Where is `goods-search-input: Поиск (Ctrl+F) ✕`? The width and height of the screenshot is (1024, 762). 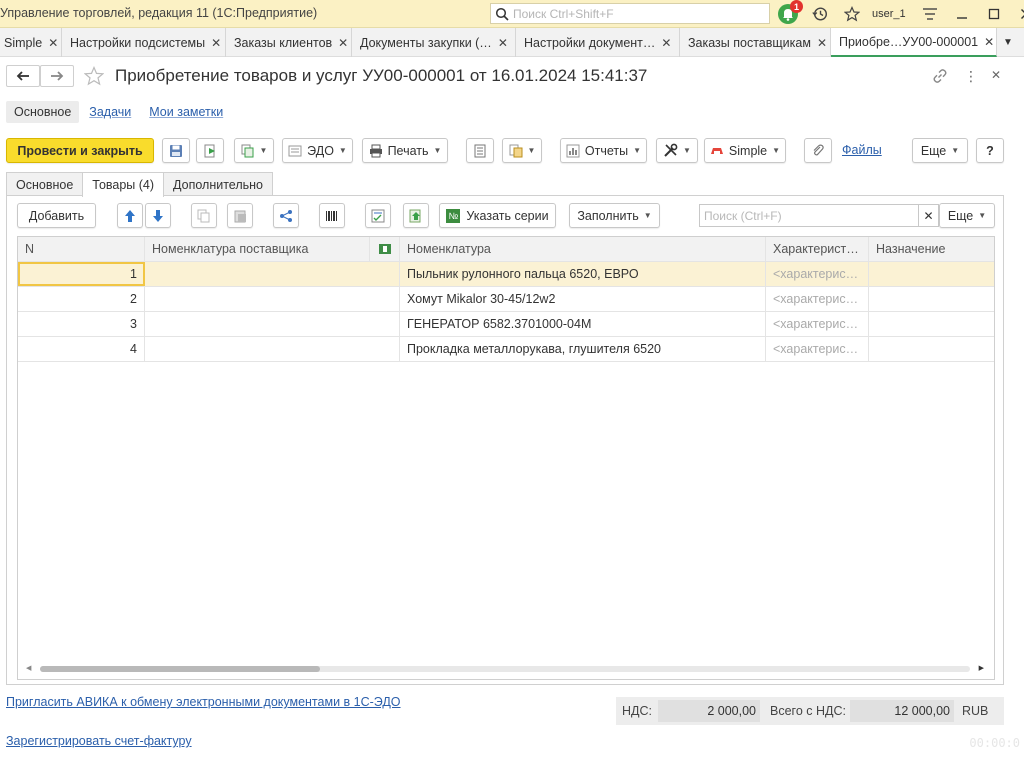 goods-search-input: Поиск (Ctrl+F) ✕ is located at coordinates (819, 215).